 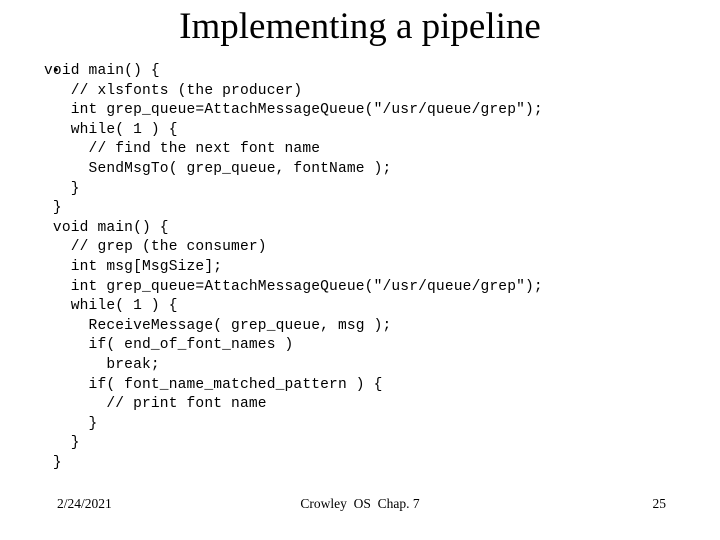 I want to click on code-line: int msg[MsgSize];, so click(x=133, y=266).